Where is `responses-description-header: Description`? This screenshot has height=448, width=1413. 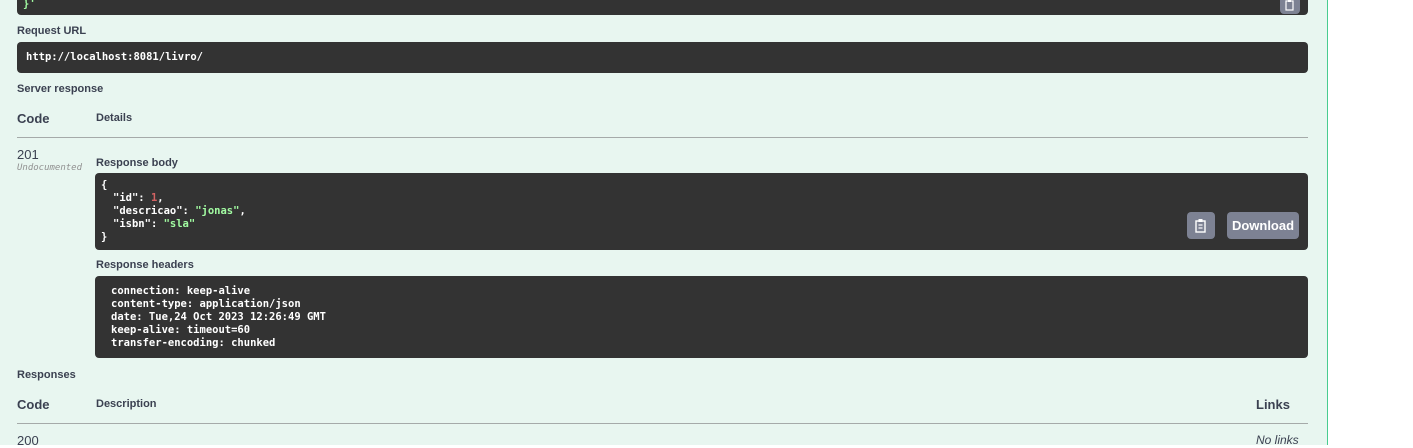 responses-description-header: Description is located at coordinates (126, 404).